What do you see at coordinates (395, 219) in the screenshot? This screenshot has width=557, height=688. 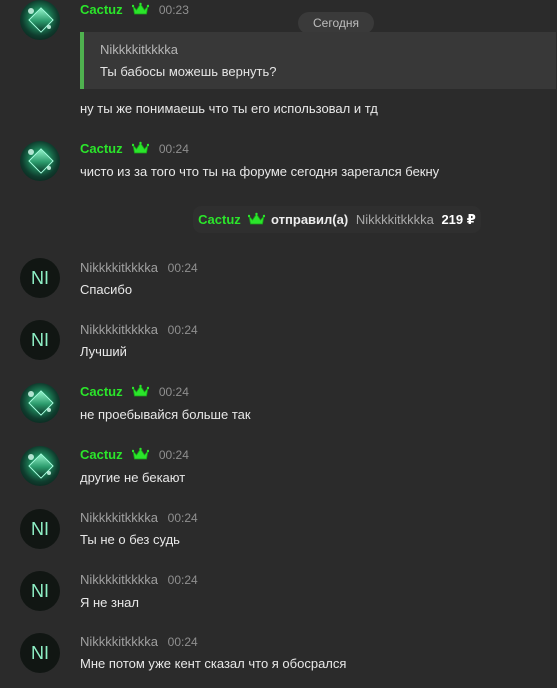 I see `transfer-to: Nikkkkitkkkka` at bounding box center [395, 219].